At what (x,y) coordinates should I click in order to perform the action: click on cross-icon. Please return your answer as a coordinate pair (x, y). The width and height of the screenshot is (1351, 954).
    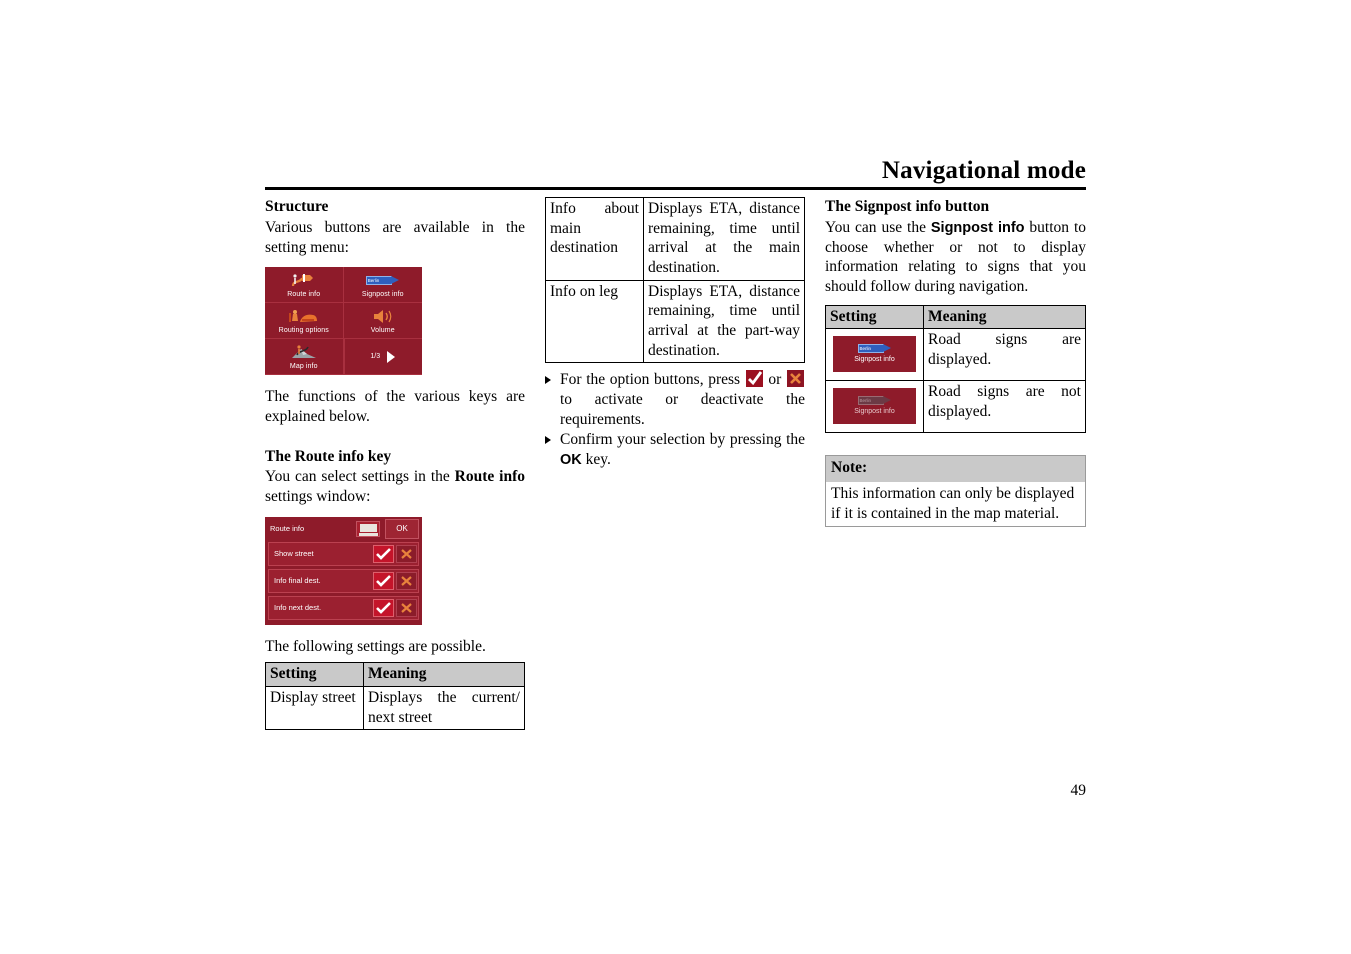
    Looking at the image, I should click on (795, 379).